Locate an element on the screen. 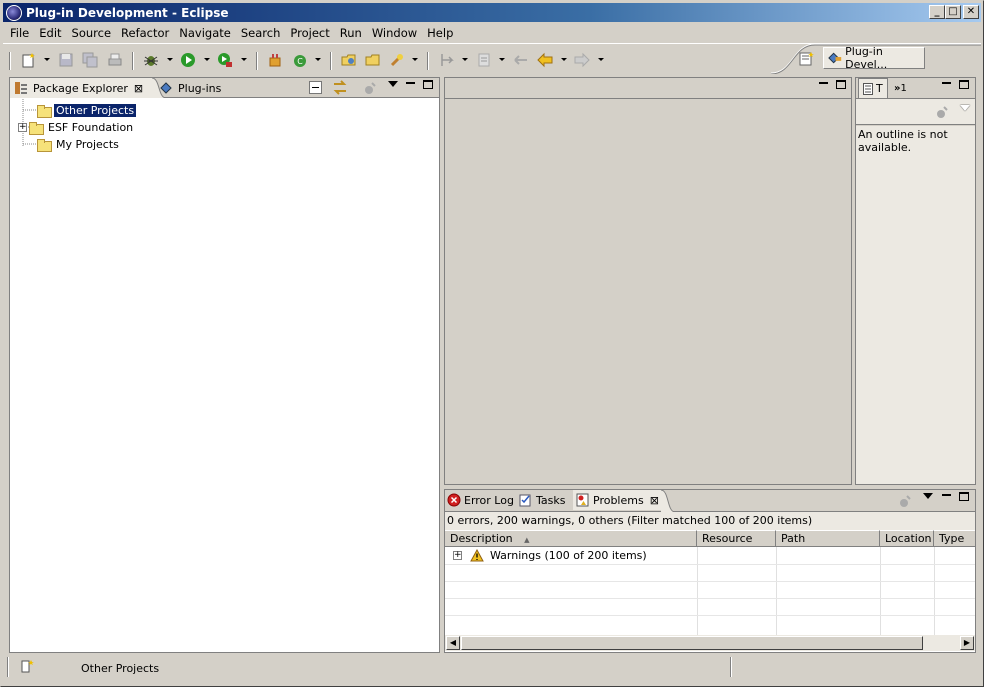  open-perspective-icon is located at coordinates (807, 59).